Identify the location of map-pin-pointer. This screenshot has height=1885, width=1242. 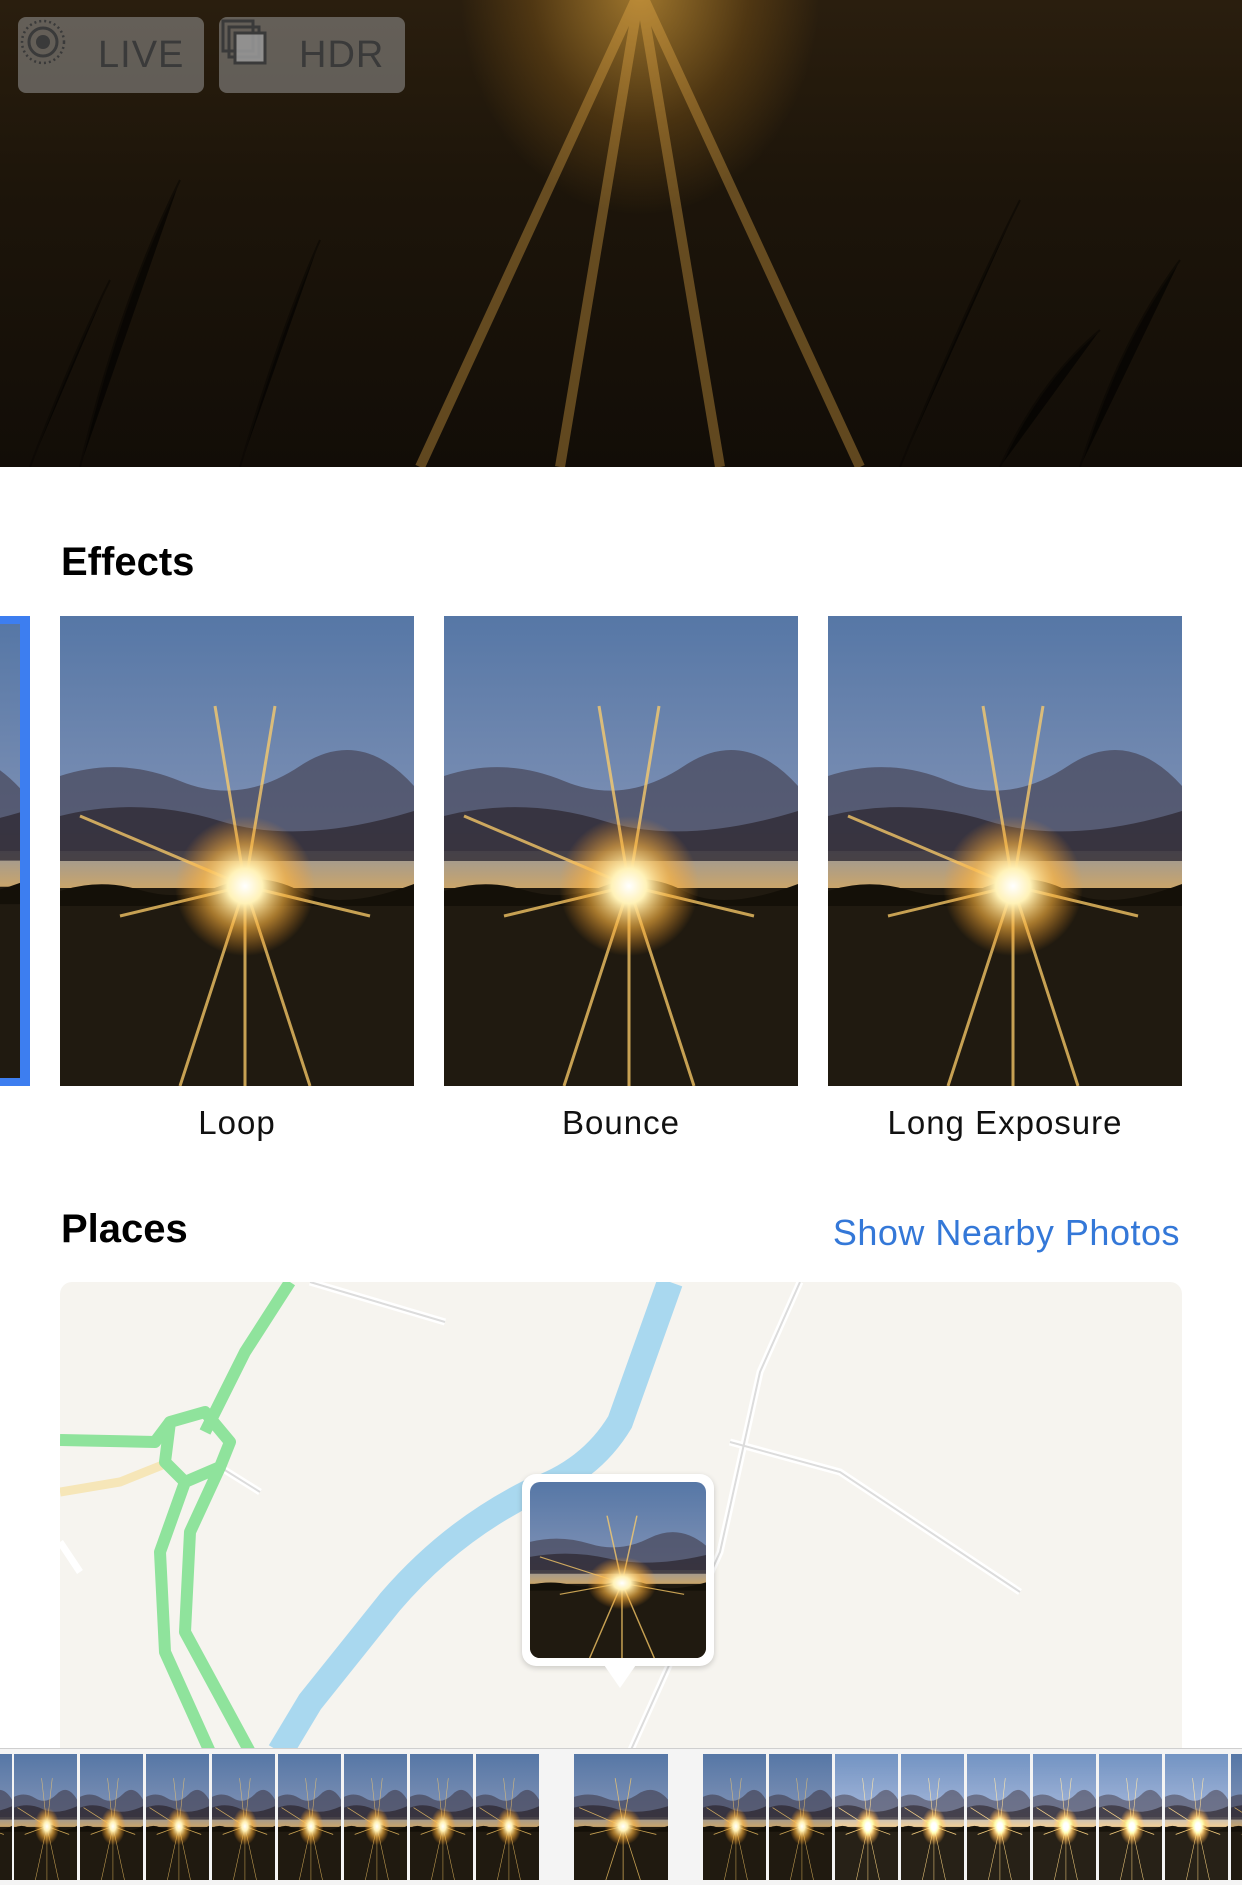
(620, 1675).